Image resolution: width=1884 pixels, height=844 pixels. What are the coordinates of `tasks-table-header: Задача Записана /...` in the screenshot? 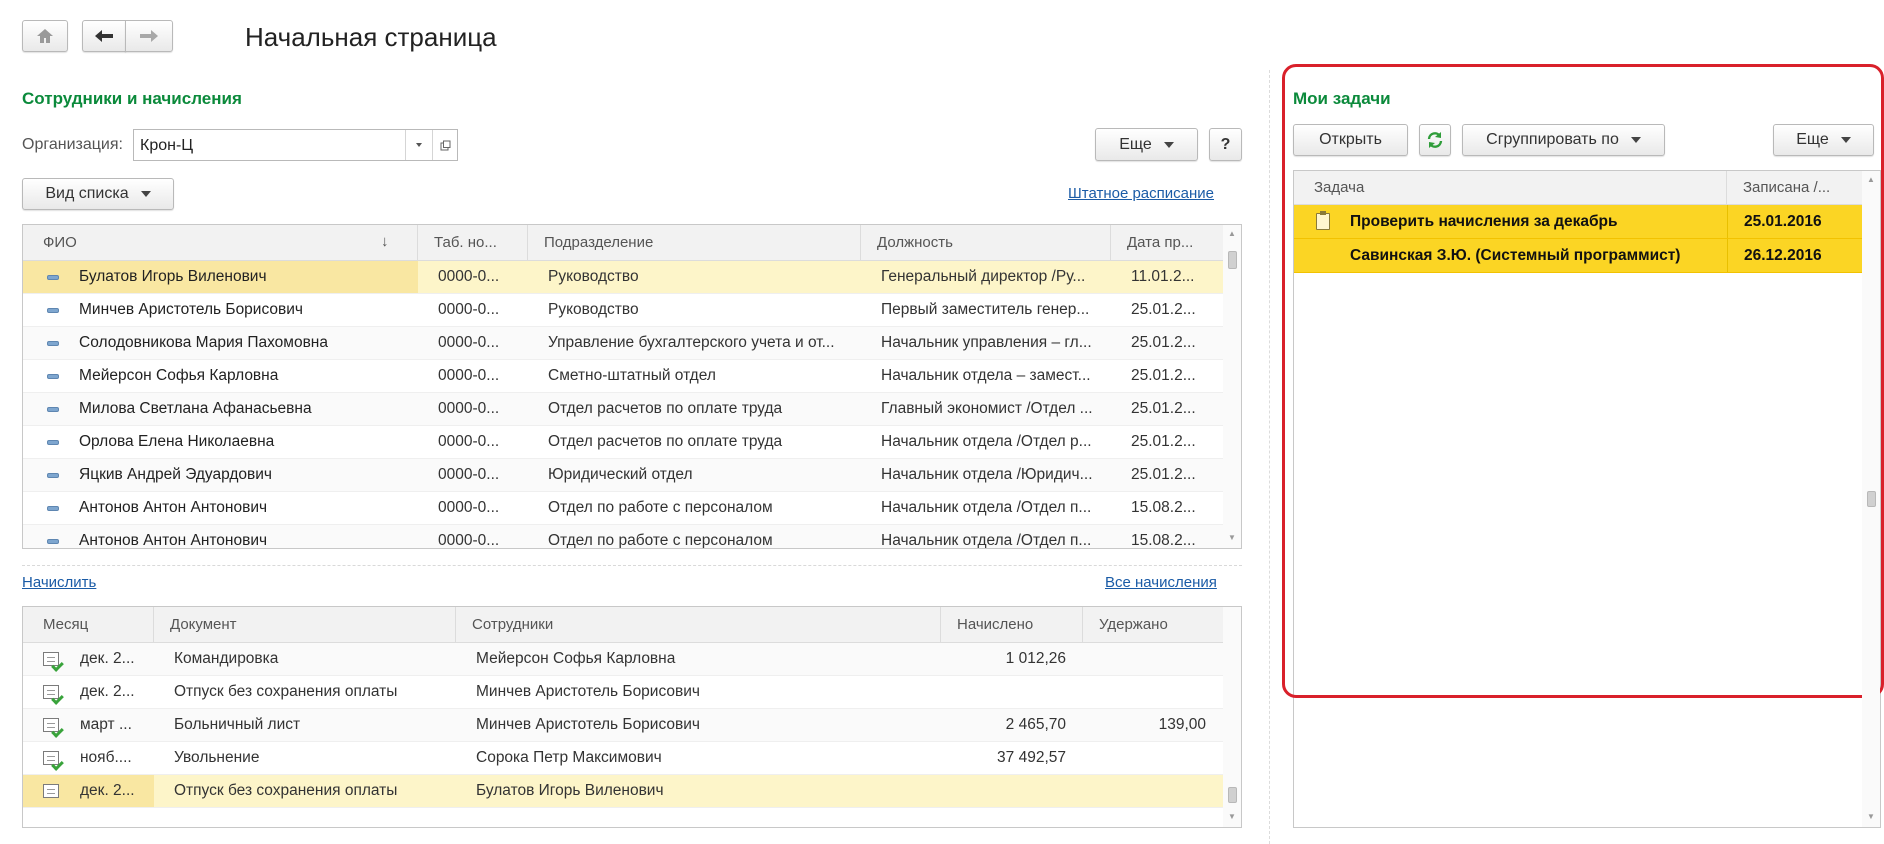 It's located at (1587, 188).